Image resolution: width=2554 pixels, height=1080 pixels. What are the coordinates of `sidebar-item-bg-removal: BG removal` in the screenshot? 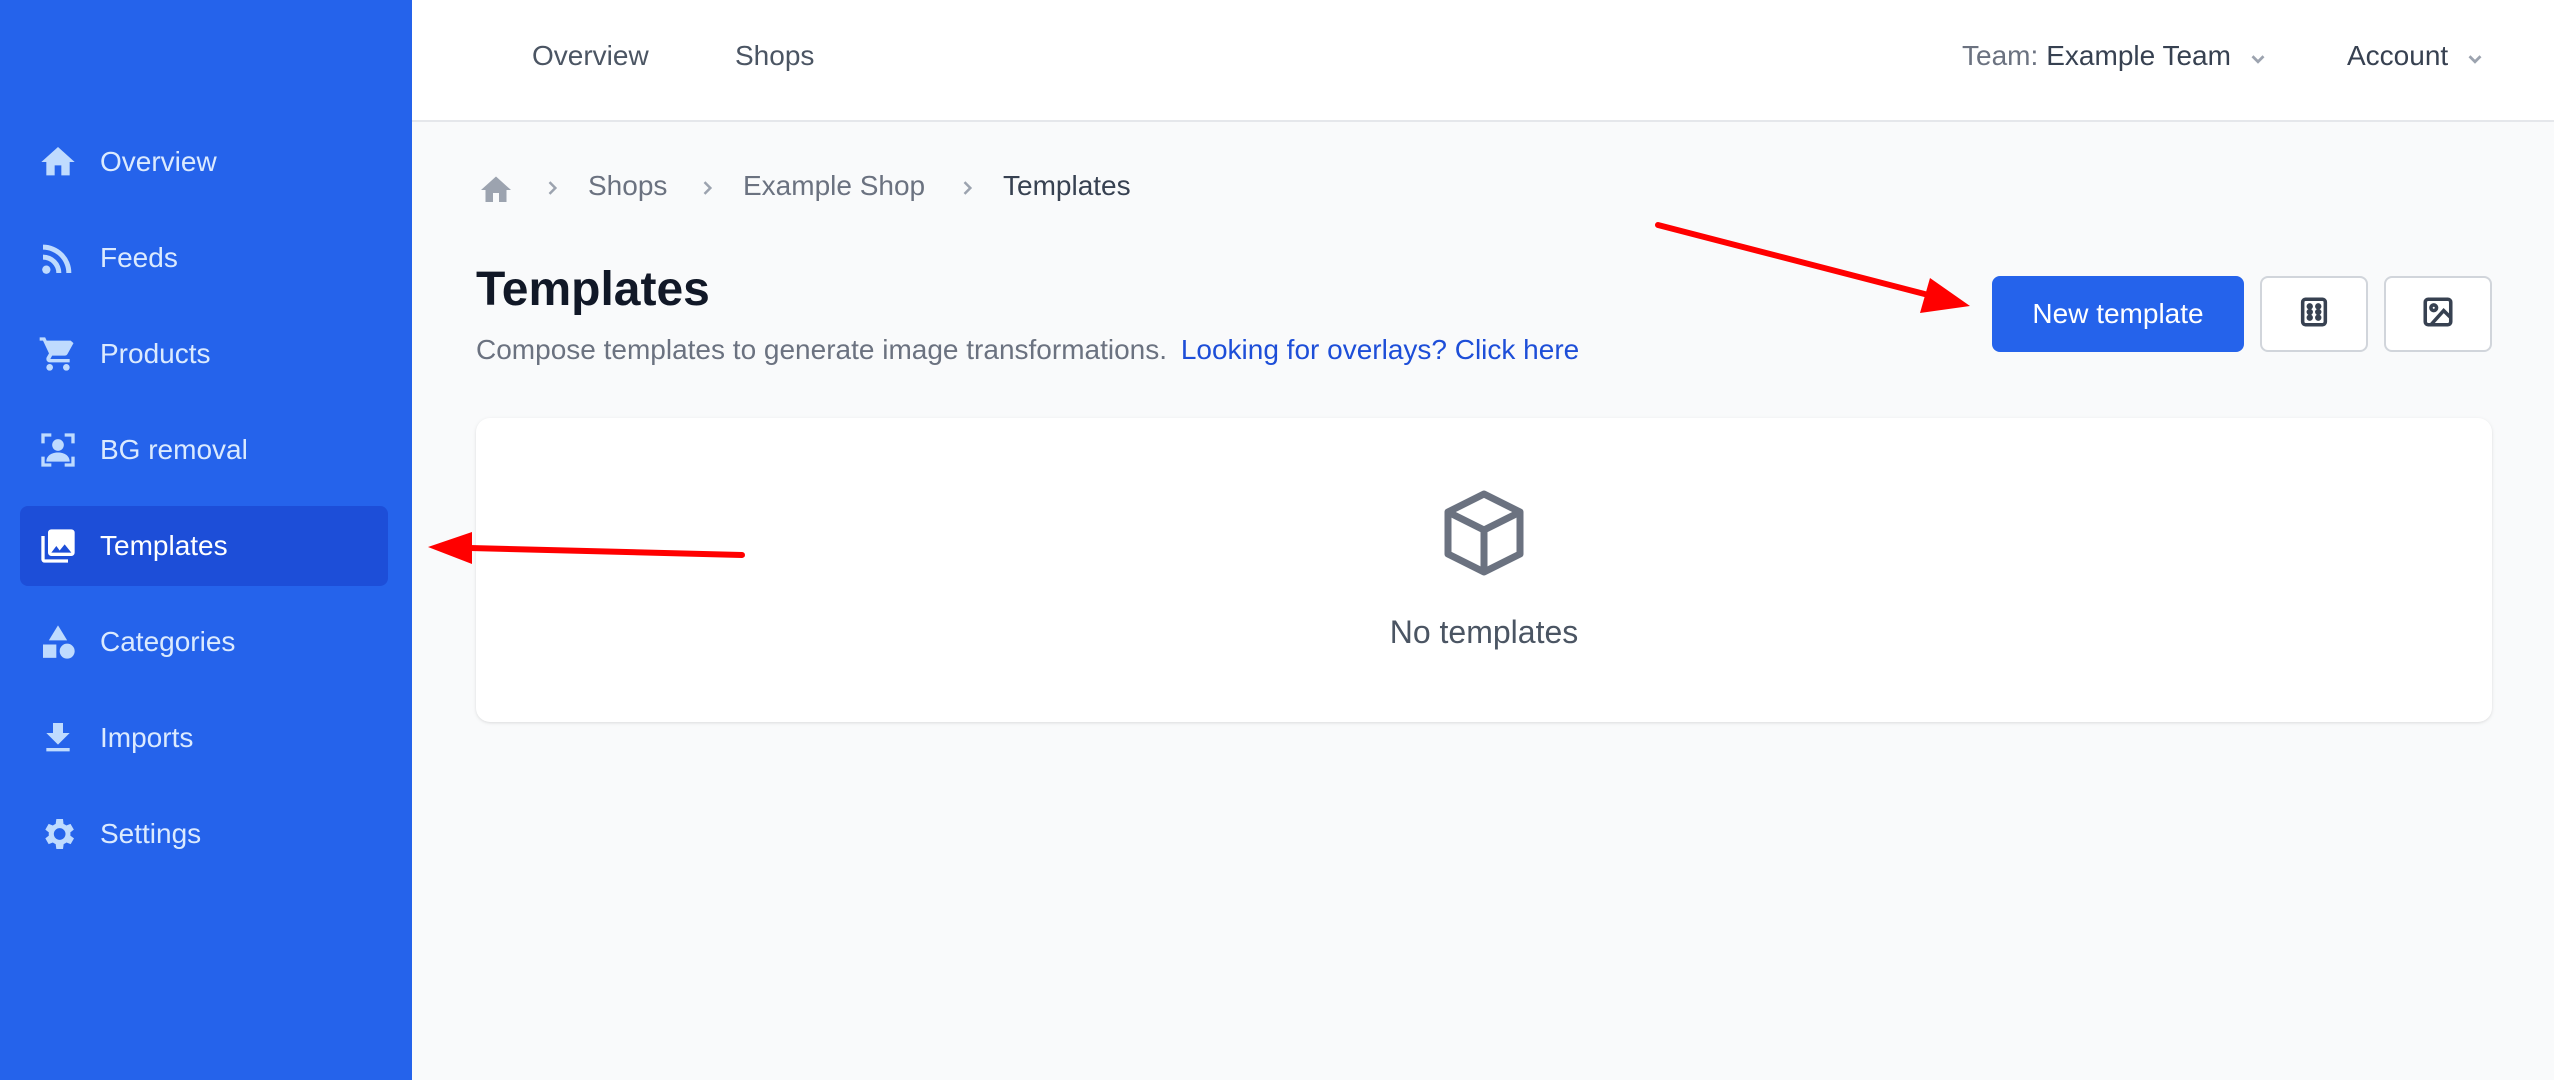 It's located at (204, 450).